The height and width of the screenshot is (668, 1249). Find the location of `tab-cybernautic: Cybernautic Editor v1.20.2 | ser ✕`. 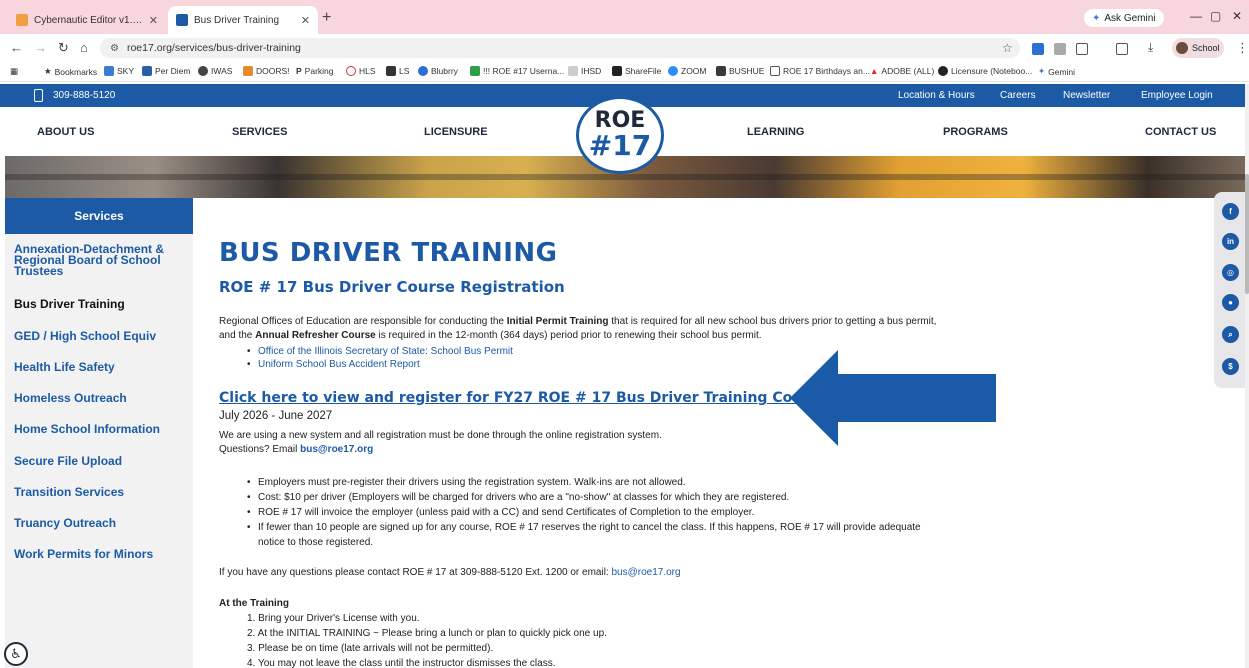

tab-cybernautic: Cybernautic Editor v1.20.2 | ser ✕ is located at coordinates (87, 20).